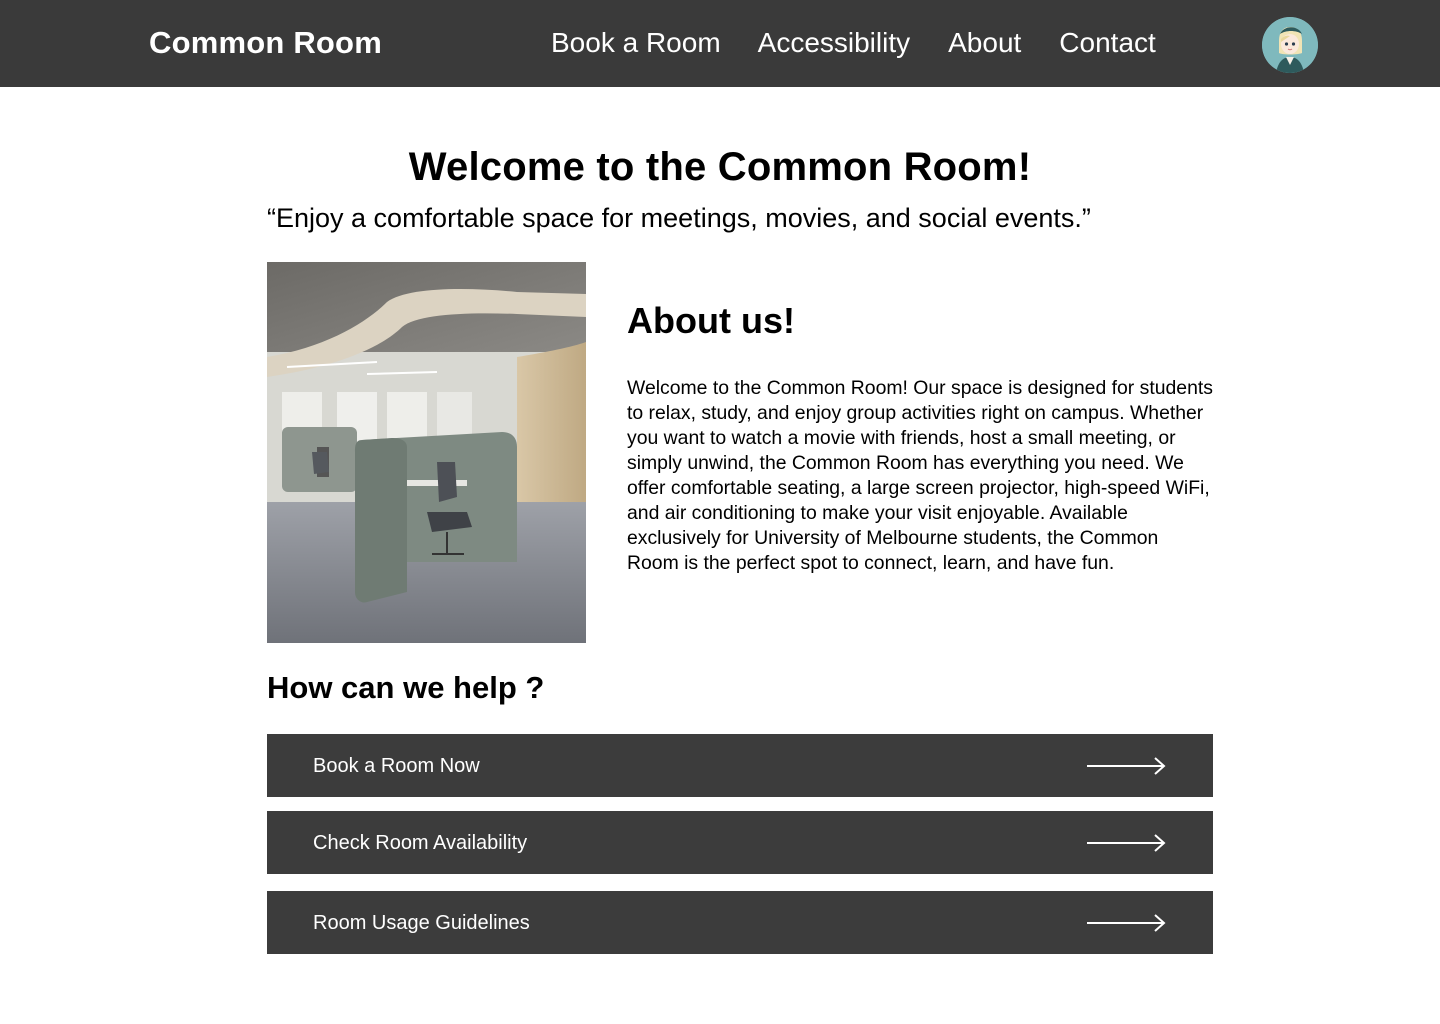 This screenshot has width=1440, height=1024. Describe the element at coordinates (720, 167) in the screenshot. I see `page-title: Welcome to the Common Room!` at that location.